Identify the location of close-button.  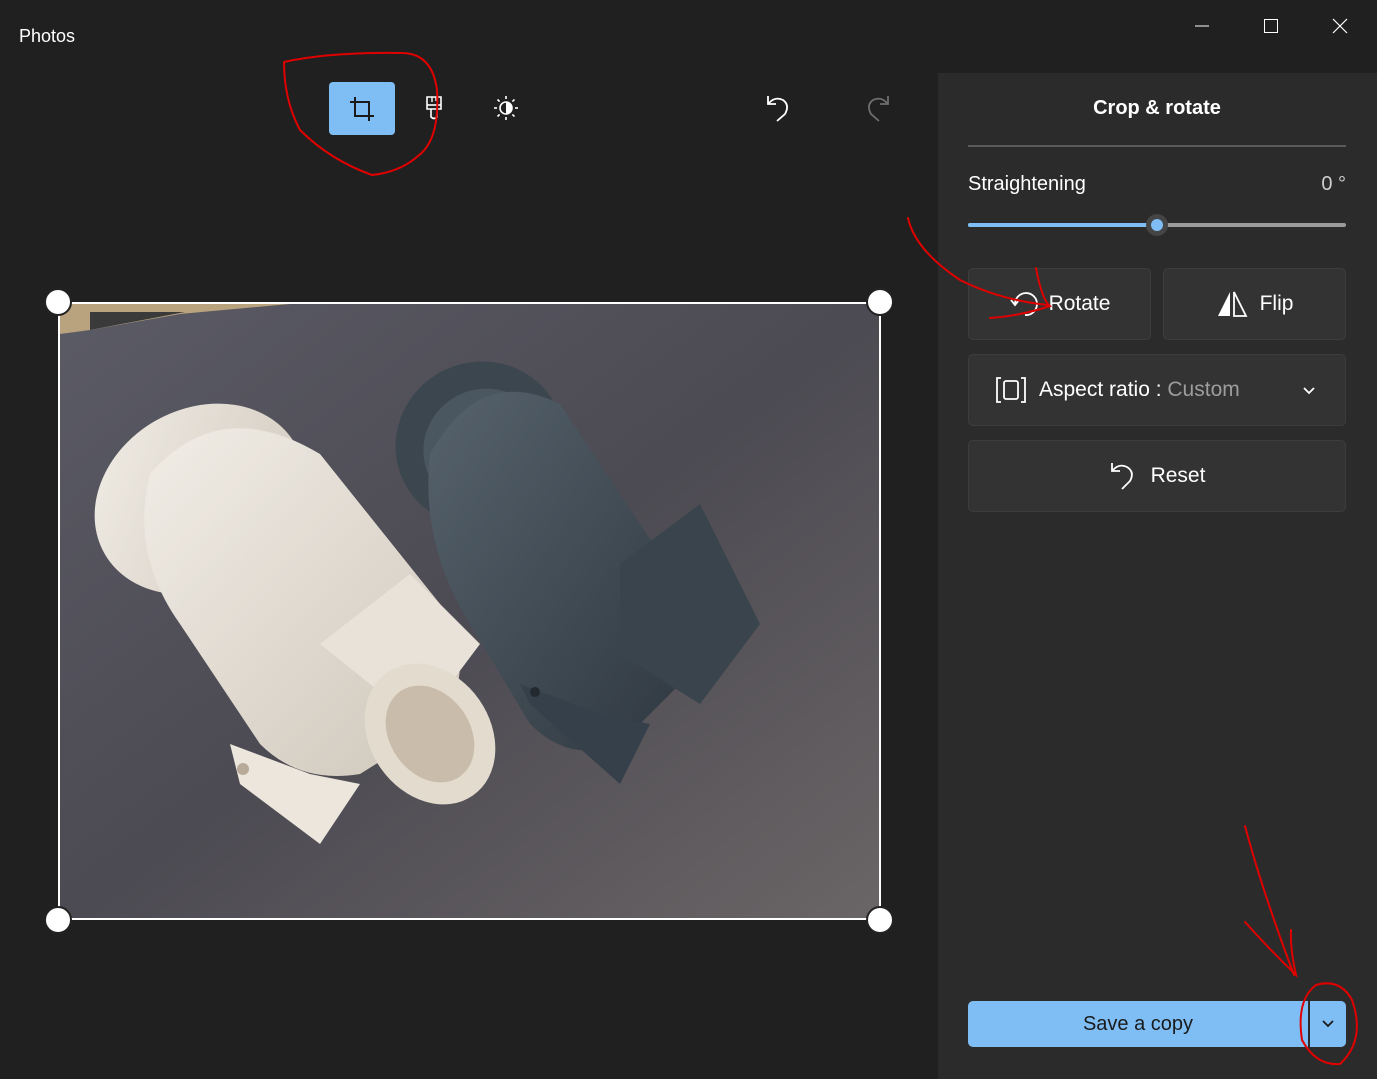
(1340, 26).